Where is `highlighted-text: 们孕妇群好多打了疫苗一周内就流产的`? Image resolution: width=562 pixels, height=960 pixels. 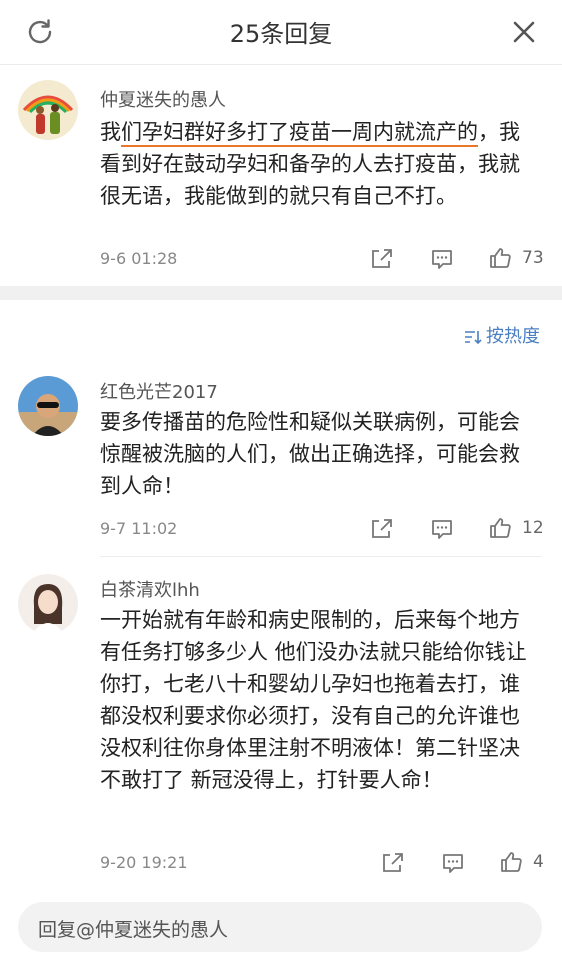
highlighted-text: 们孕妇群好多打了疫苗一周内就流产的 is located at coordinates (299, 133).